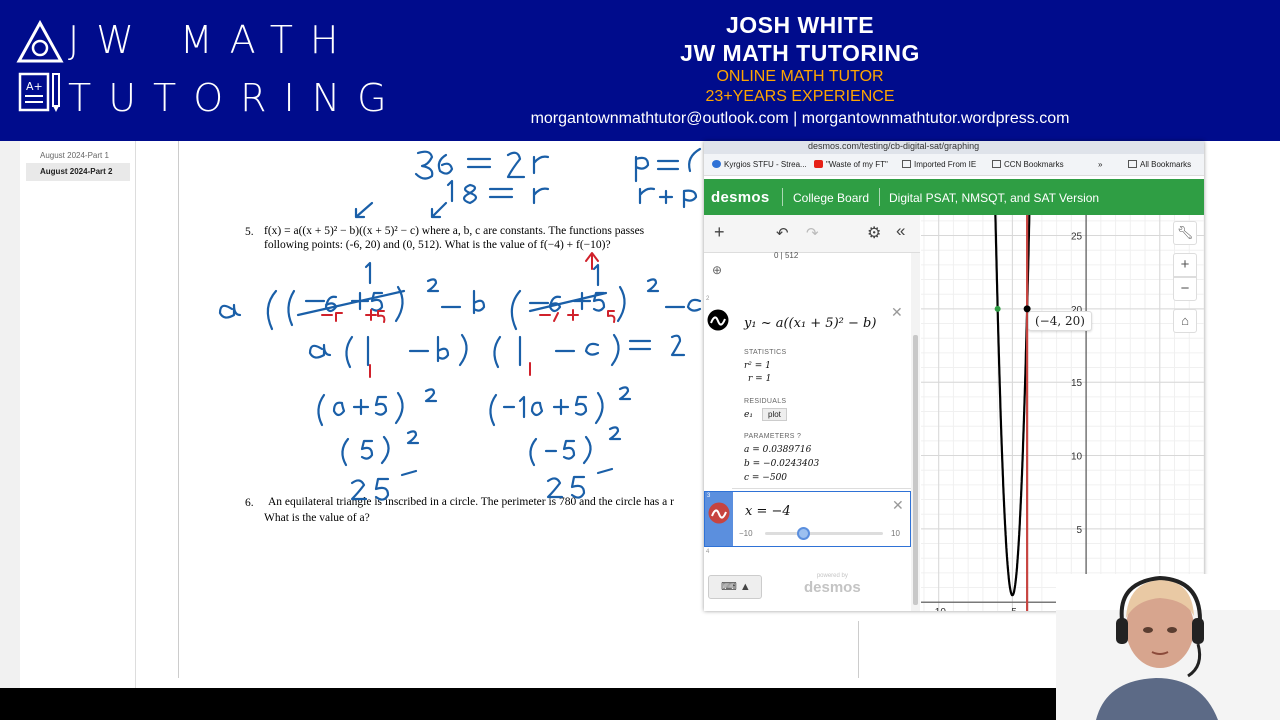 The height and width of the screenshot is (720, 1280). What do you see at coordinates (1185, 321) in the screenshot?
I see `home-icon: ⌂` at bounding box center [1185, 321].